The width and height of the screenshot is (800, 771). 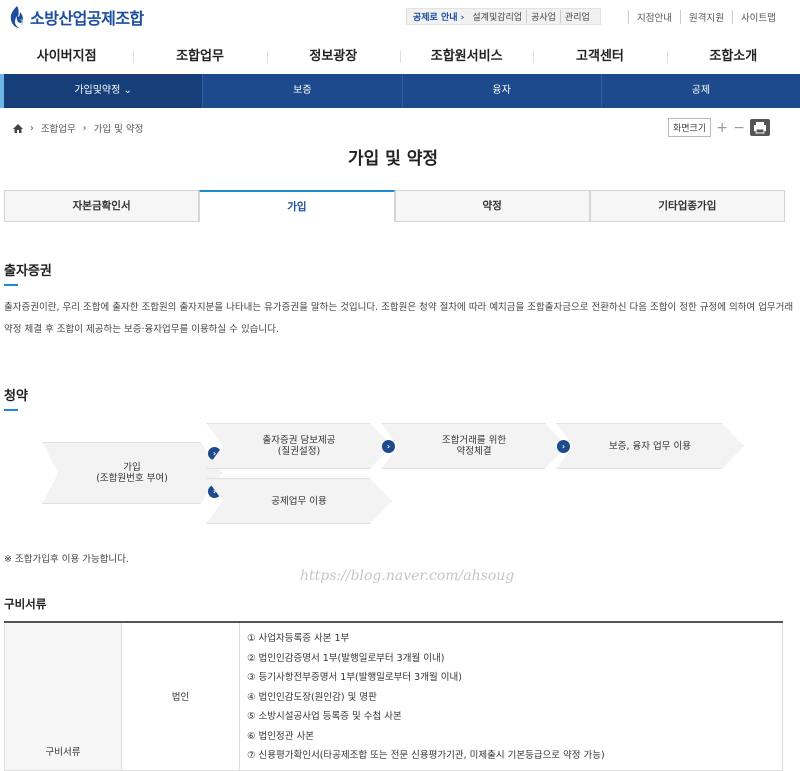 I want to click on subnav-join-contract: 가입및약정 ⌄, so click(x=103, y=91).